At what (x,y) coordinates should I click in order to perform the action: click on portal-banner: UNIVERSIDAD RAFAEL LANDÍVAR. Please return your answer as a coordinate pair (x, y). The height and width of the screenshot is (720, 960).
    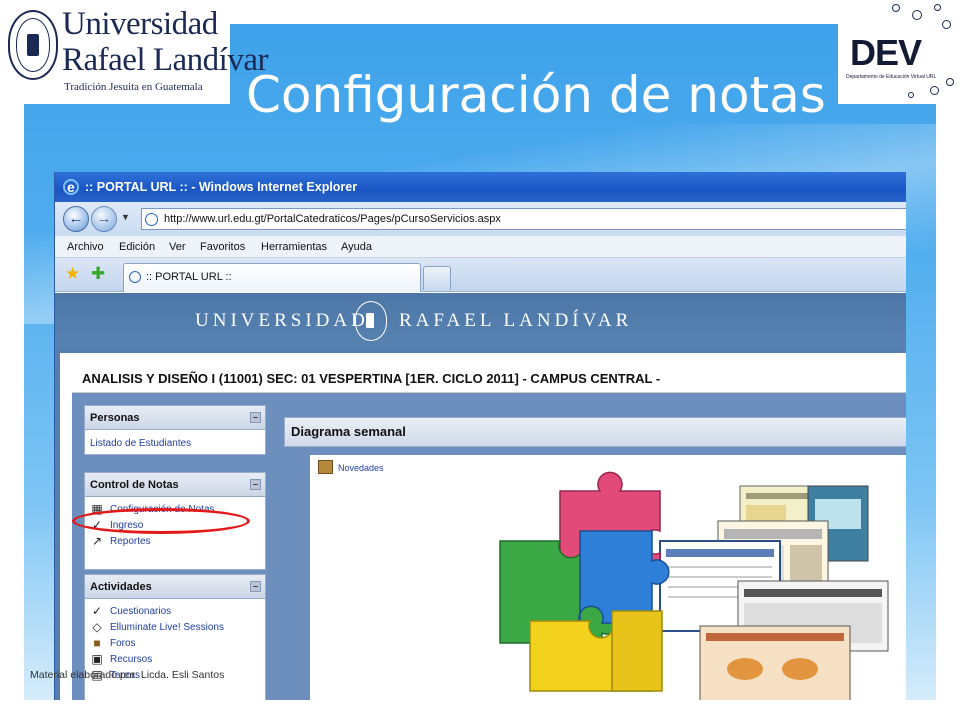
    Looking at the image, I should click on (480, 321).